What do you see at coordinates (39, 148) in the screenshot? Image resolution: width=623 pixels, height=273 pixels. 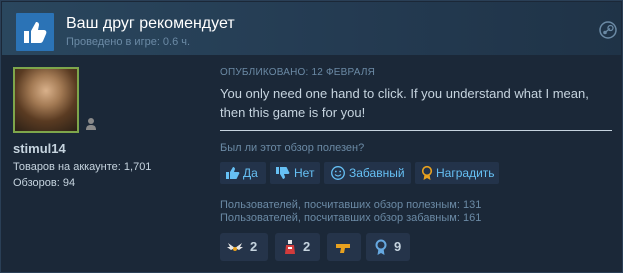 I see `author-username: stimul14` at bounding box center [39, 148].